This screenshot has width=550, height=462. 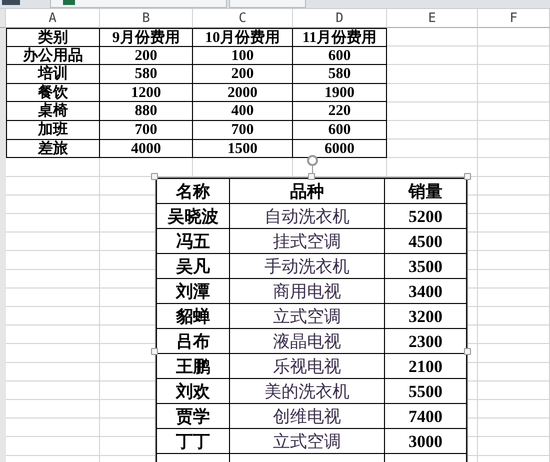 I want to click on column-heading: 11月份费用, so click(x=340, y=37).